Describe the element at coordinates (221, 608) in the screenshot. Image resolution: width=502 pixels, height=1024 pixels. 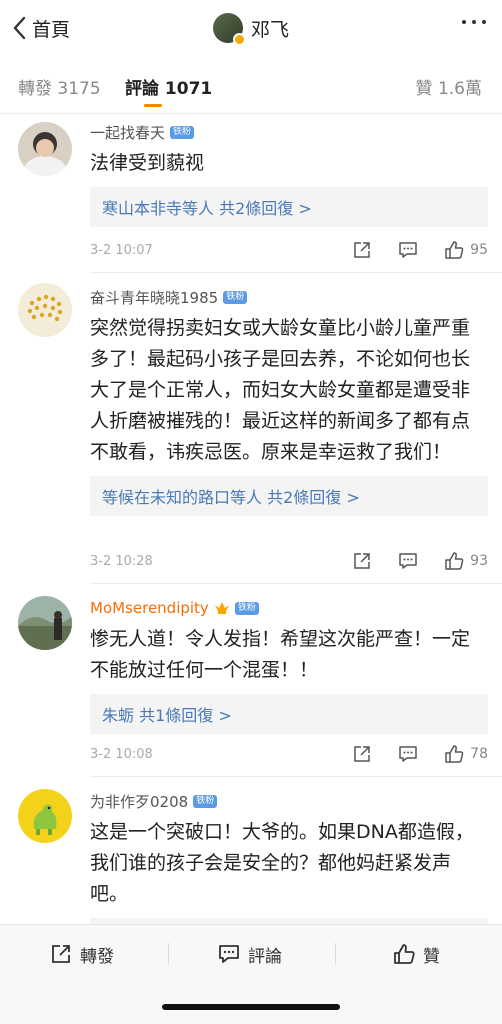
I see `crown-icon` at that location.